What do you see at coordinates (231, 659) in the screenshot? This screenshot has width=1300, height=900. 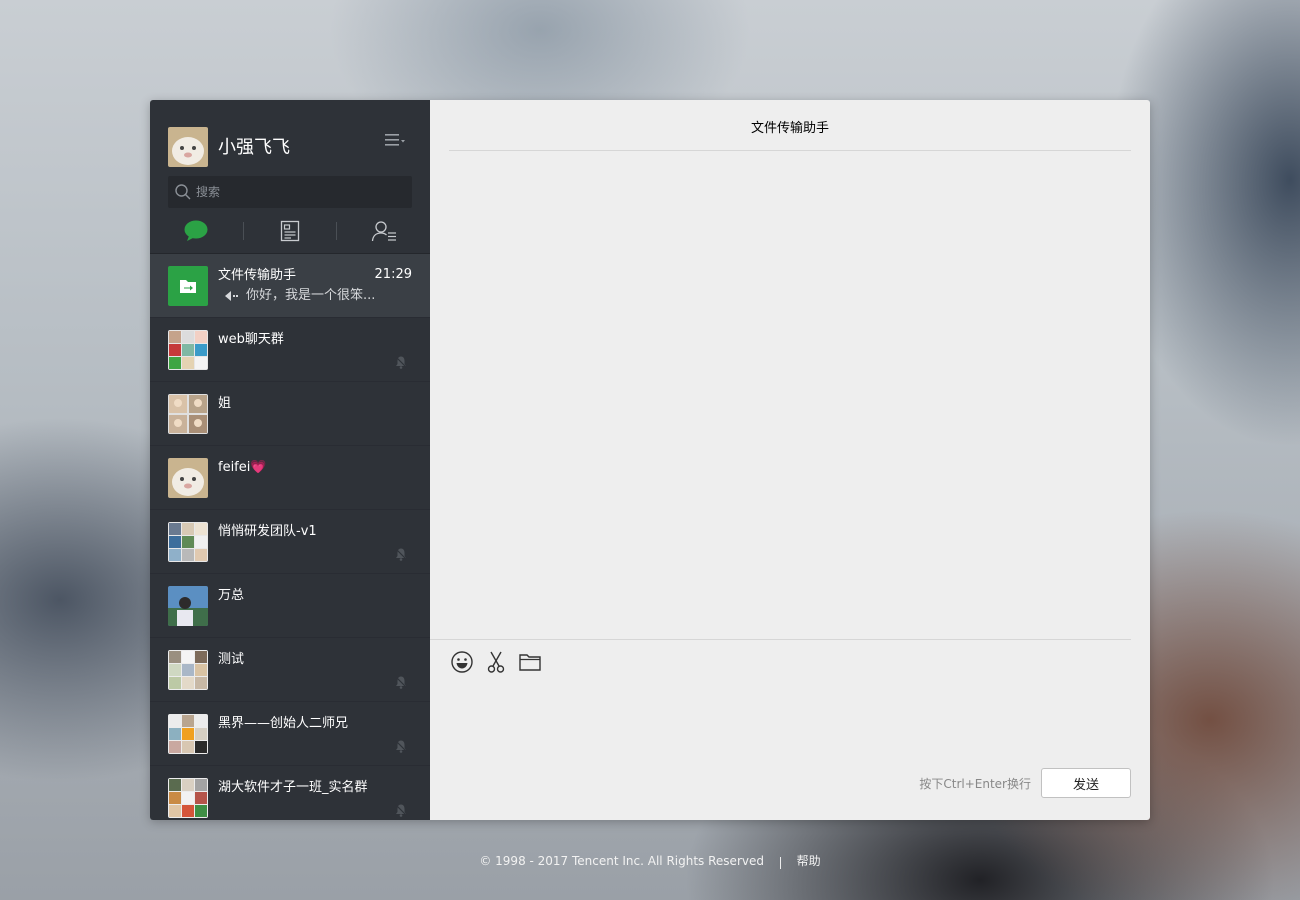 I see `conversation-name: 测试` at bounding box center [231, 659].